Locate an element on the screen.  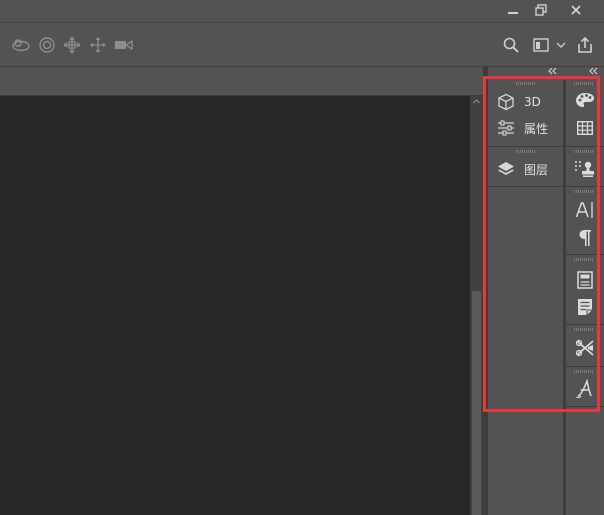
restore-button is located at coordinates (541, 10).